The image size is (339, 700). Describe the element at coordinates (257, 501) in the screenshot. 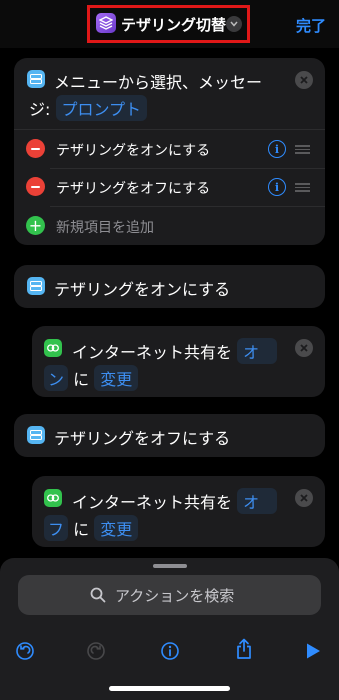

I see `off-value-pill: オ` at that location.